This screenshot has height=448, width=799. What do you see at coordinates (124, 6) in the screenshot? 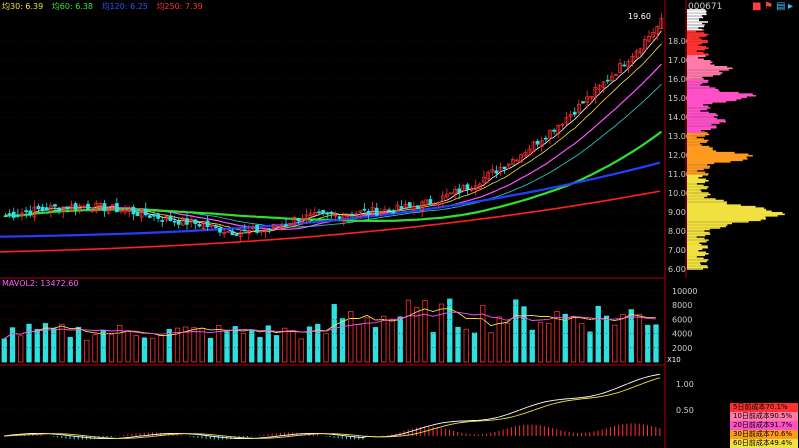
I see `ma120-legend: 均120: 6.25` at bounding box center [124, 6].